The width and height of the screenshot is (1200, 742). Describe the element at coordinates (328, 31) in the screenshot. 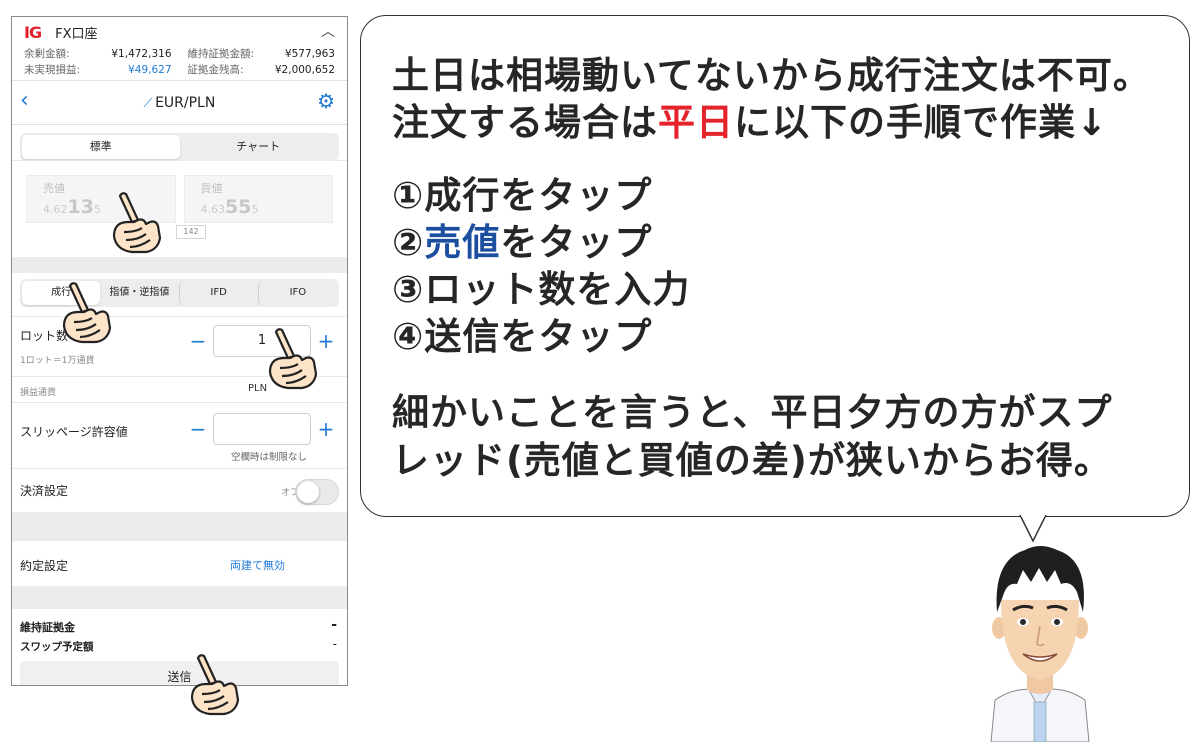

I see `chevron-up-icon: ︿` at that location.